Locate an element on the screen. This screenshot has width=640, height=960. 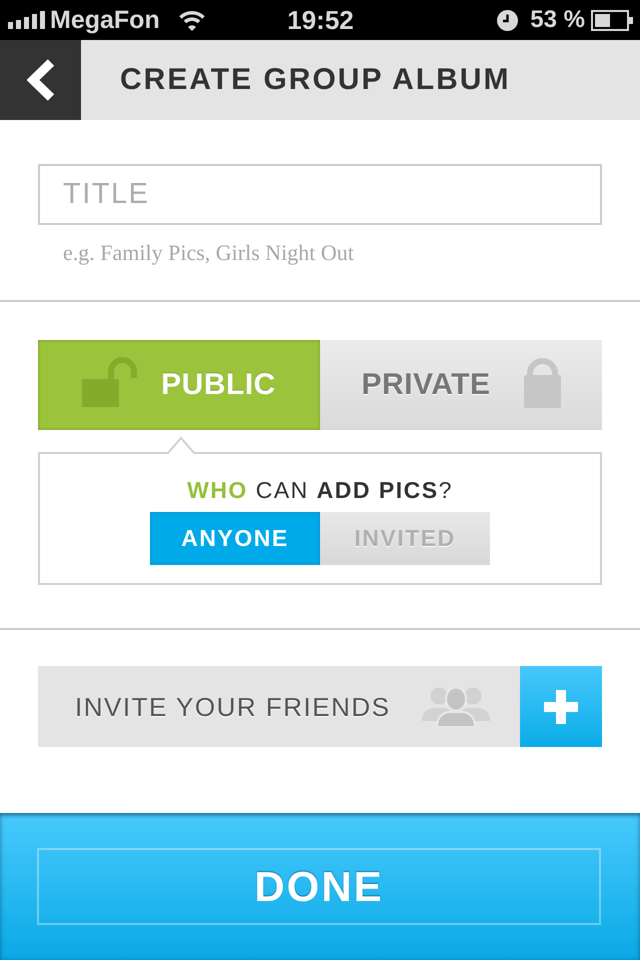
signal-icon is located at coordinates (26, 20).